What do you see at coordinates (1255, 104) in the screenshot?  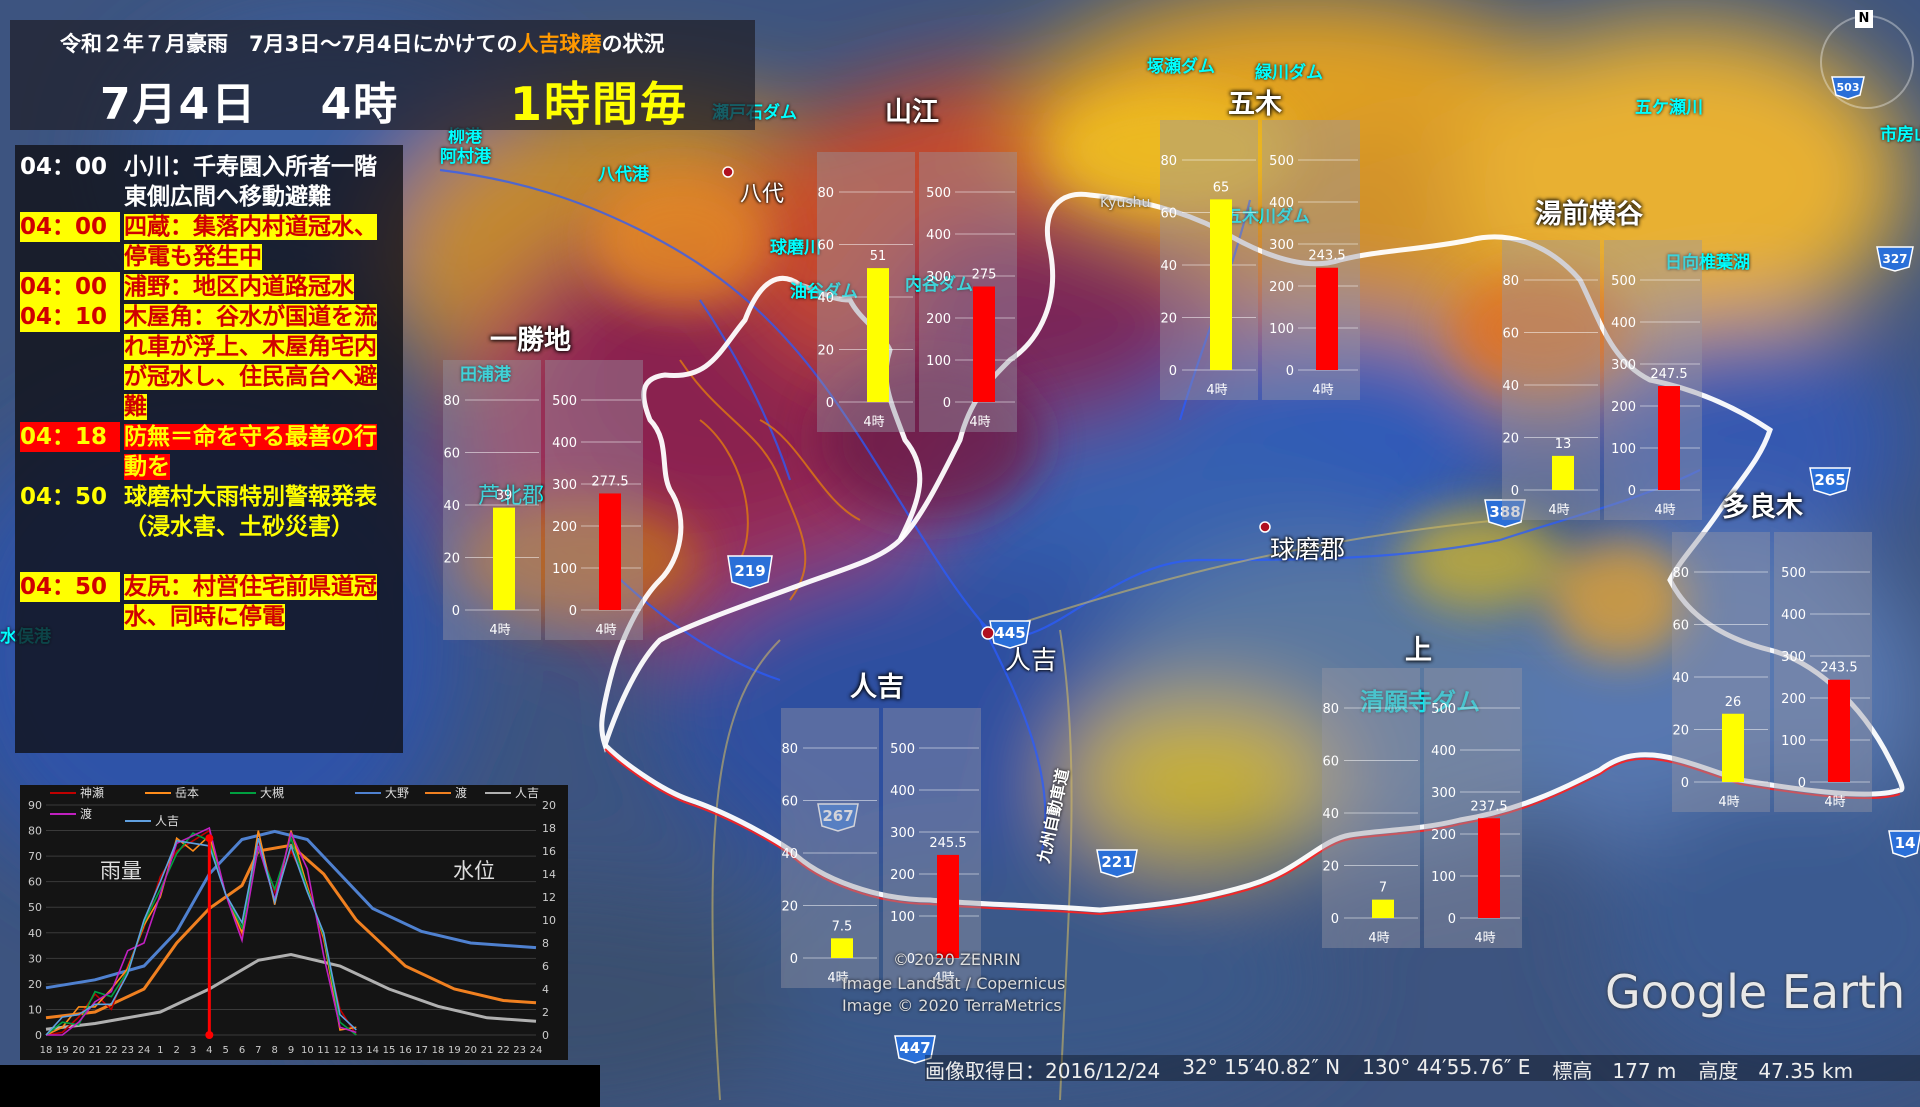 I see `station-name: 五木` at bounding box center [1255, 104].